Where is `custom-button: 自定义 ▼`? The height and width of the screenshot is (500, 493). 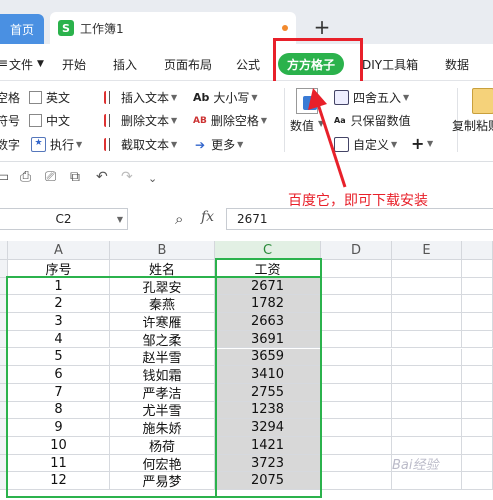 custom-button: 自定义 ▼ is located at coordinates (365, 144).